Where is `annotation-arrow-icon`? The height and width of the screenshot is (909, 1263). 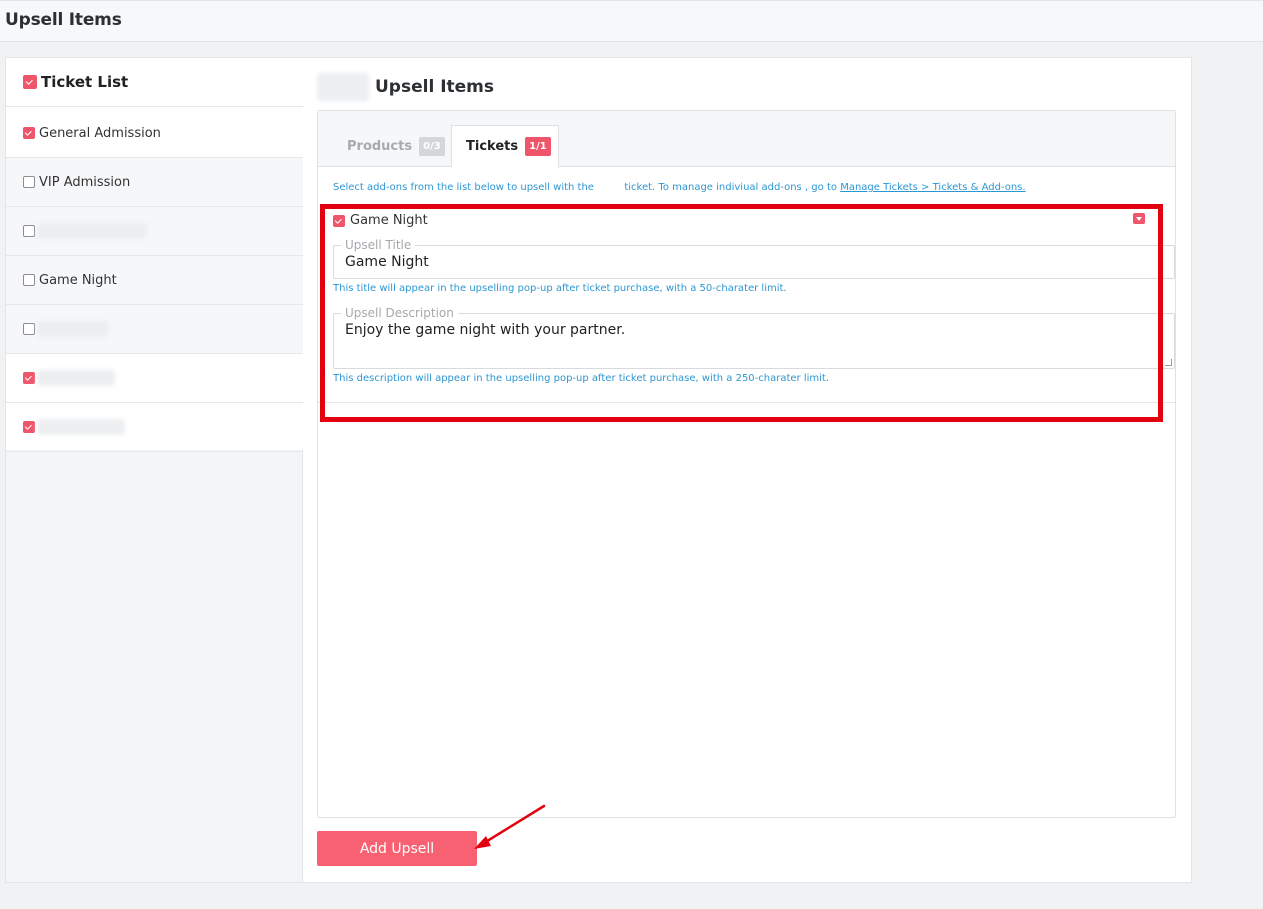
annotation-arrow-icon is located at coordinates (510, 826).